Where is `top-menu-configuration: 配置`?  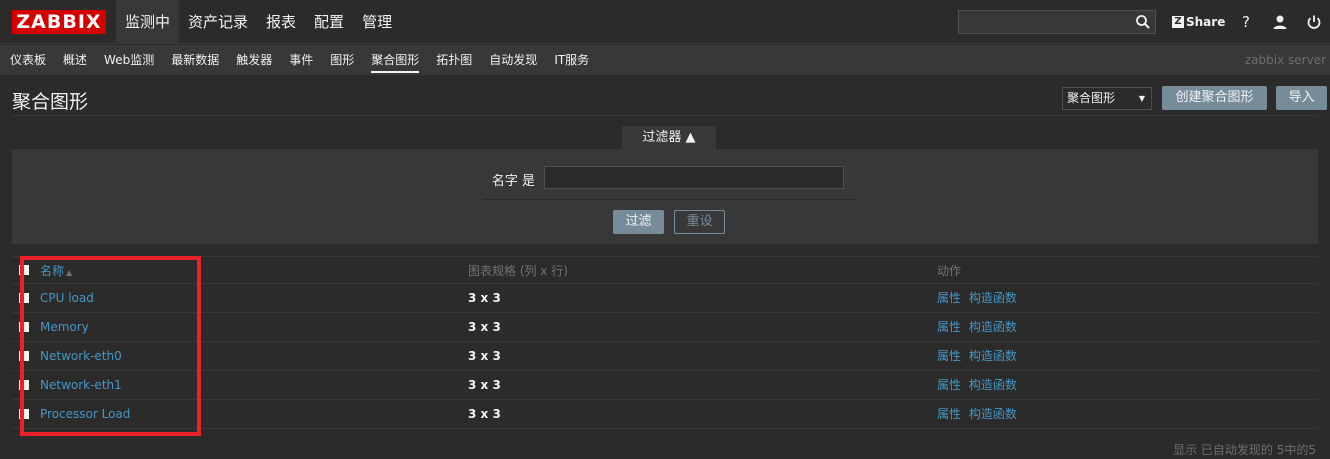 top-menu-configuration: 配置 is located at coordinates (329, 22).